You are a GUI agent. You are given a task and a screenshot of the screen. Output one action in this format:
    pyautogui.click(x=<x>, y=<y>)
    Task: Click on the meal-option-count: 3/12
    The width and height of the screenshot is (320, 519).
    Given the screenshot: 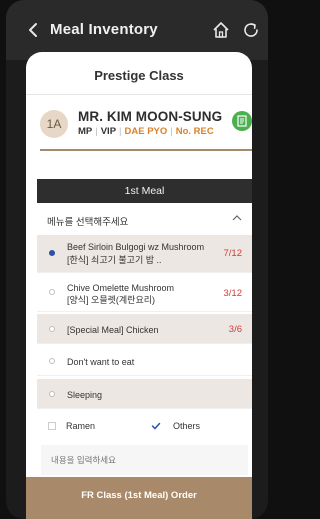 What is the action you would take?
    pyautogui.click(x=233, y=293)
    